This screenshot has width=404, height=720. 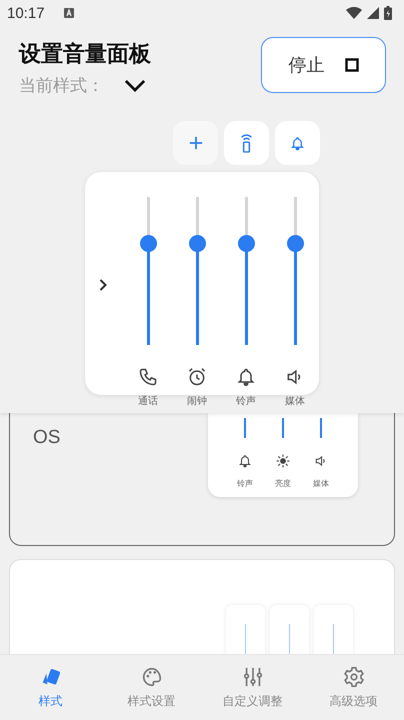 I want to click on preview-label: 亮度, so click(x=283, y=483).